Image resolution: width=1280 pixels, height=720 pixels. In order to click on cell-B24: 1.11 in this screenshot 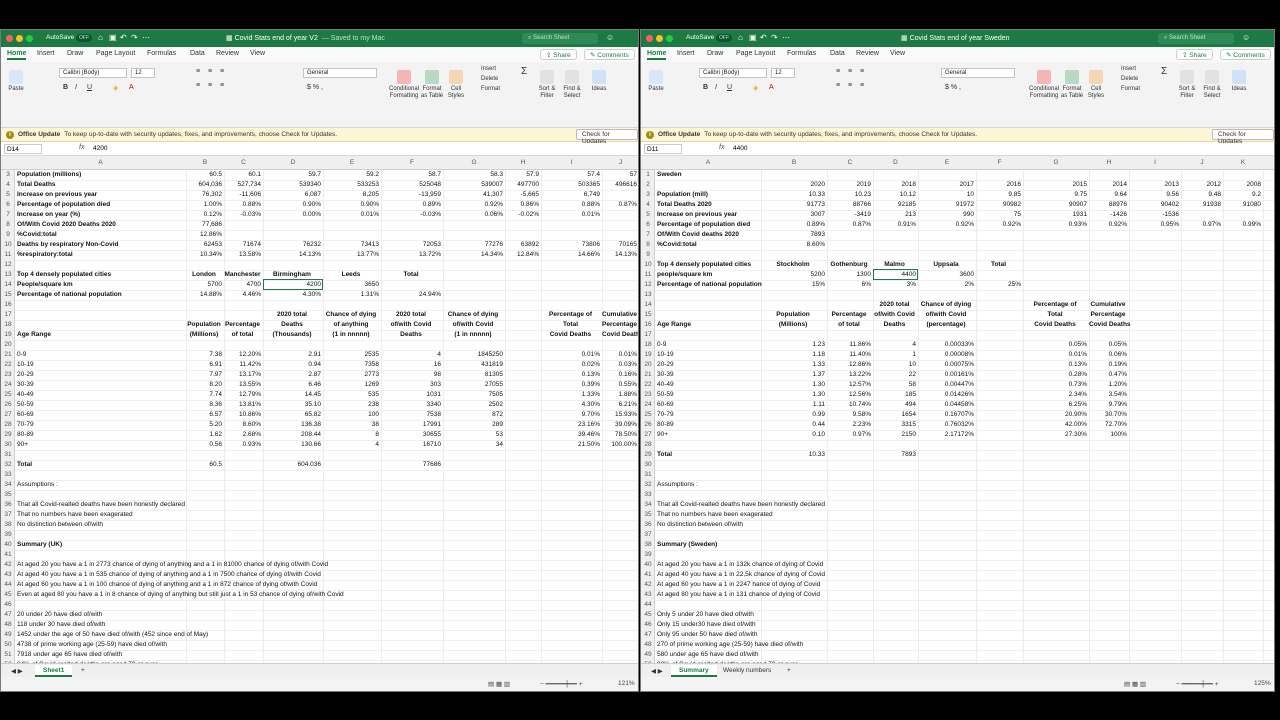, I will do `click(793, 405)`.